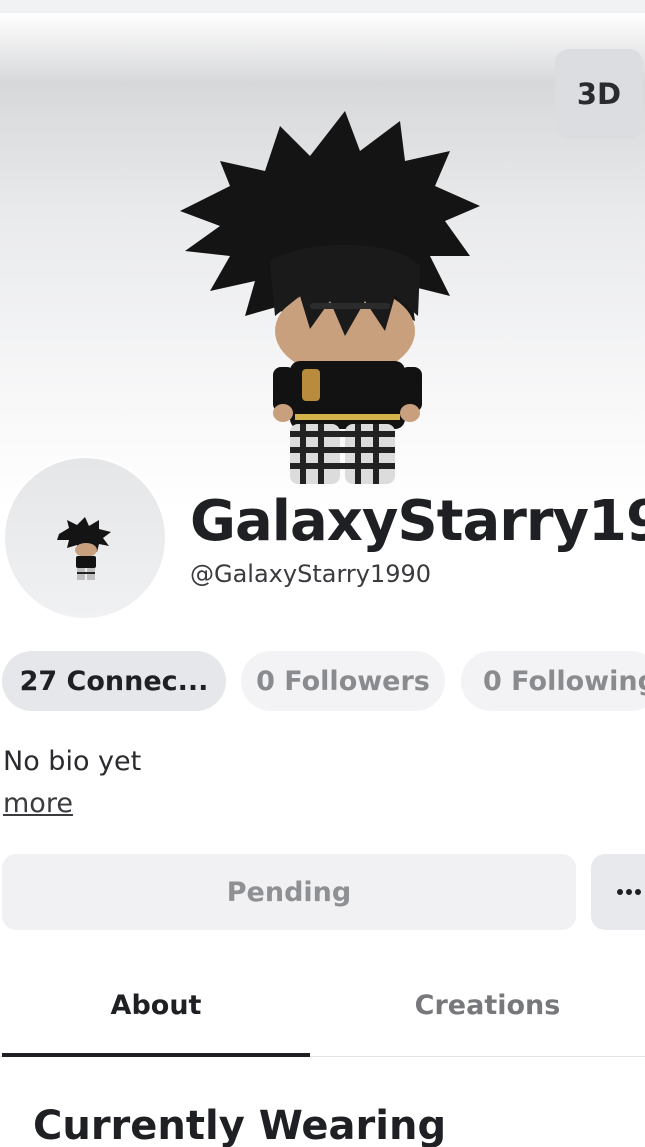 The height and width of the screenshot is (1147, 645). I want to click on more-options-button, so click(618, 892).